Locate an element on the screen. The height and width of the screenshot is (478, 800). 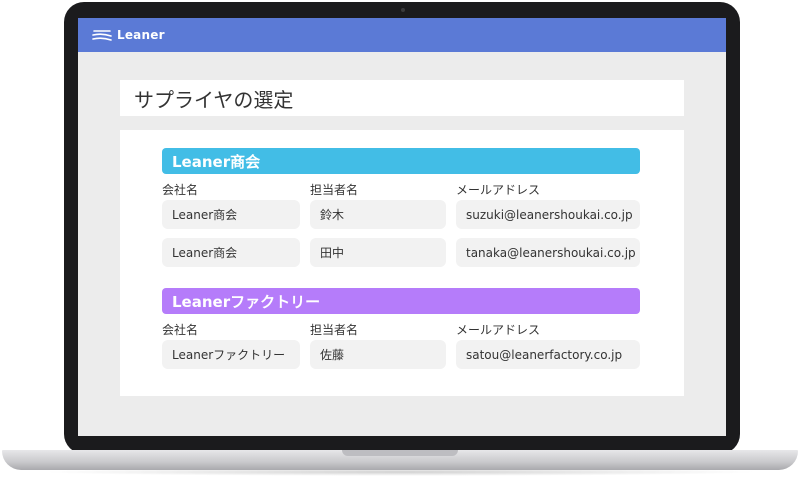
logo: Leaner is located at coordinates (128, 35).